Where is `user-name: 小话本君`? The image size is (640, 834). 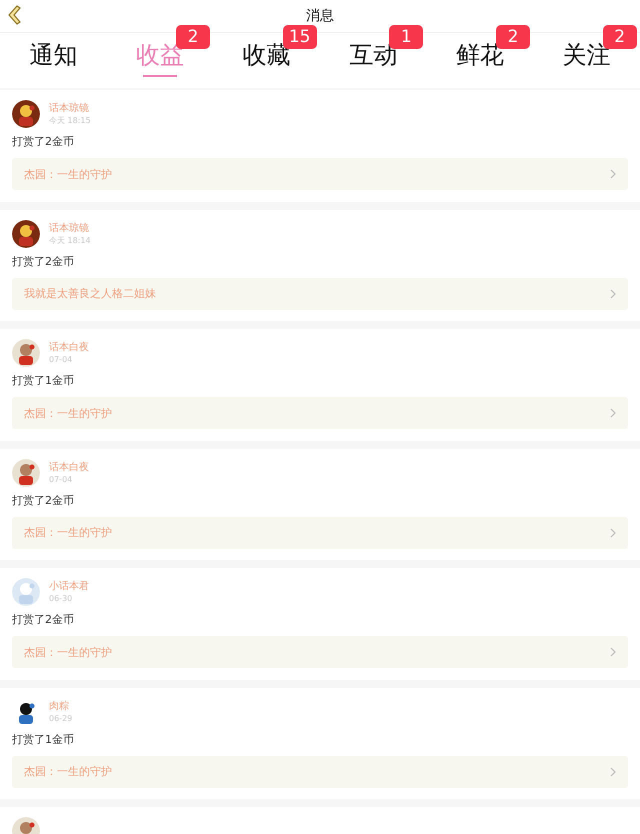 user-name: 小话本君 is located at coordinates (69, 586).